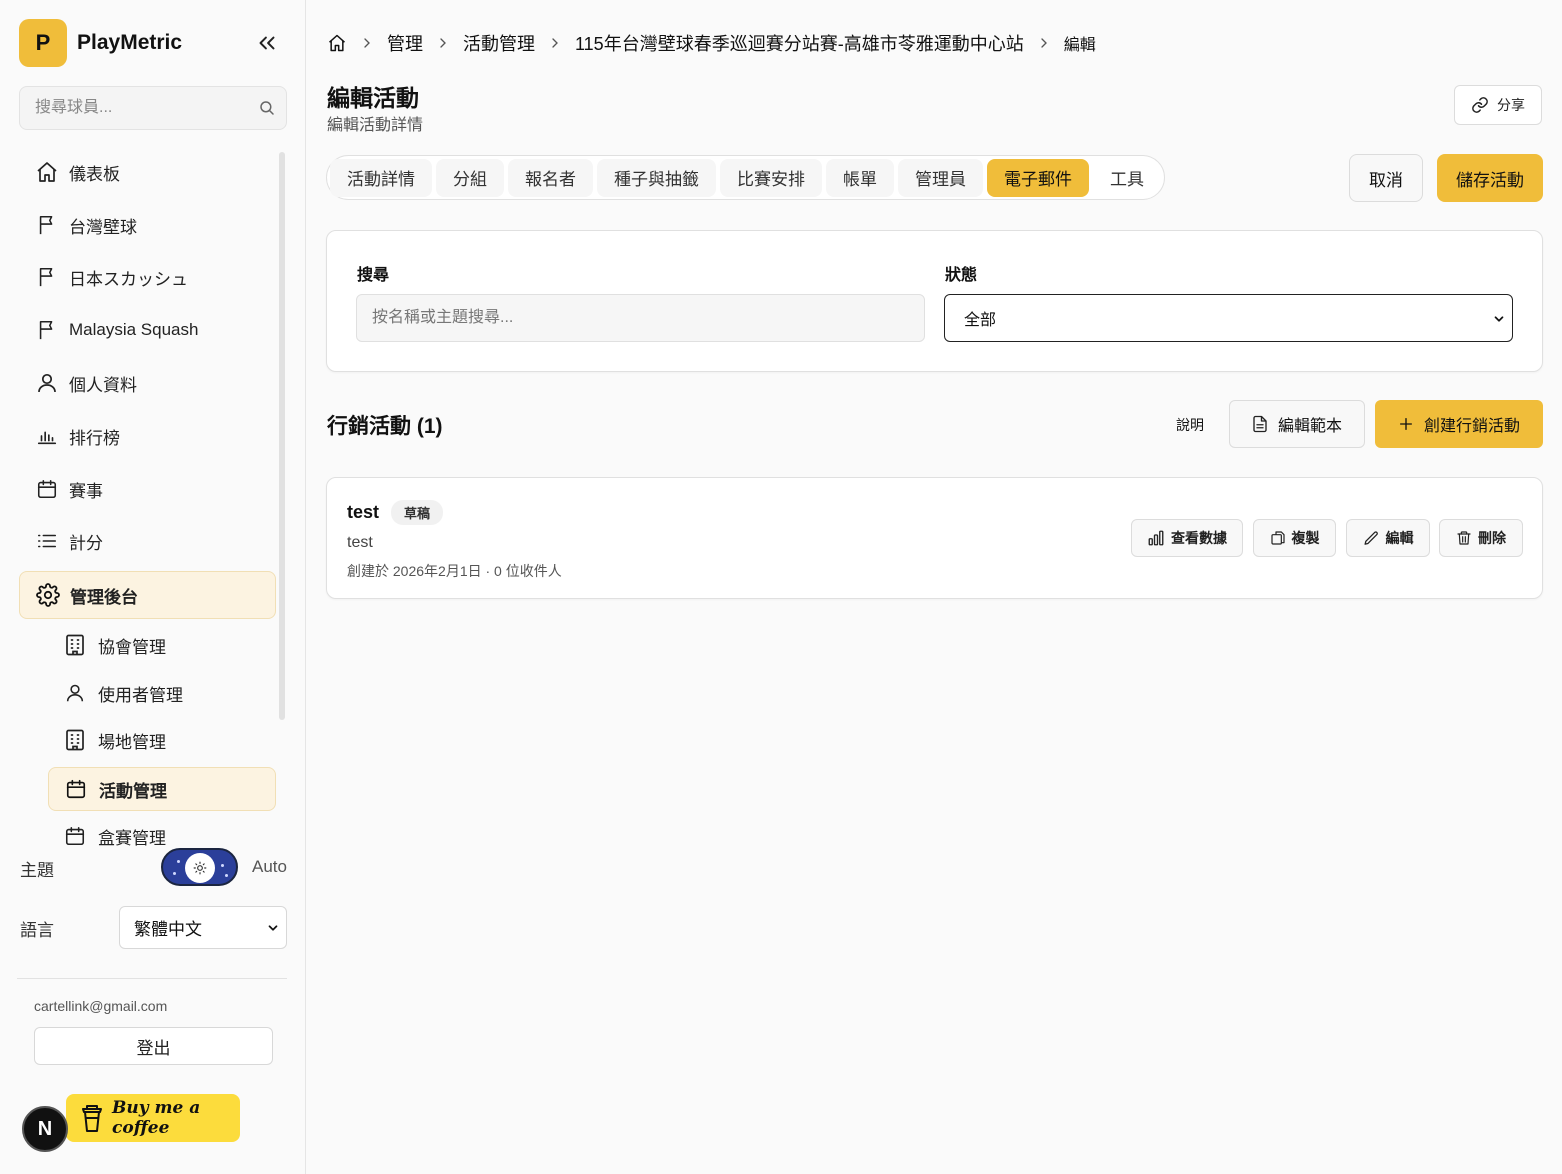 The image size is (1562, 1174). Describe the element at coordinates (45, 1129) in the screenshot. I see `next-dev-badge: N` at that location.